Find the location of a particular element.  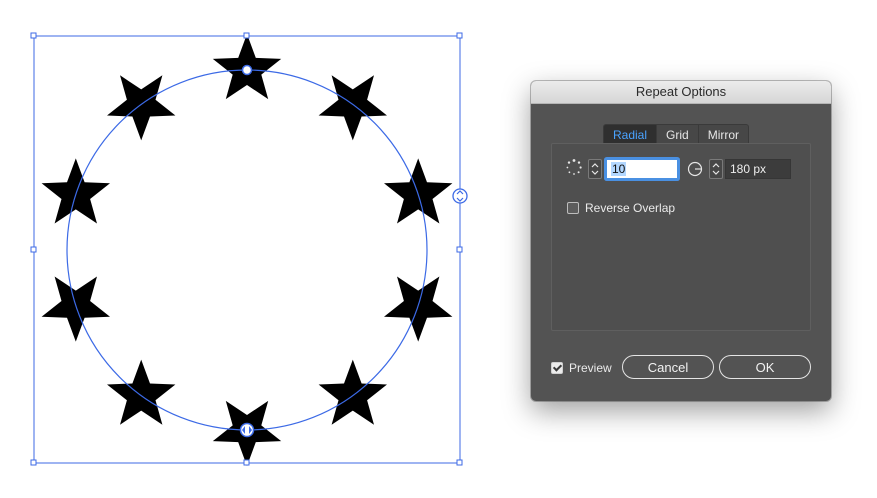

preview-checkbox is located at coordinates (557, 368).